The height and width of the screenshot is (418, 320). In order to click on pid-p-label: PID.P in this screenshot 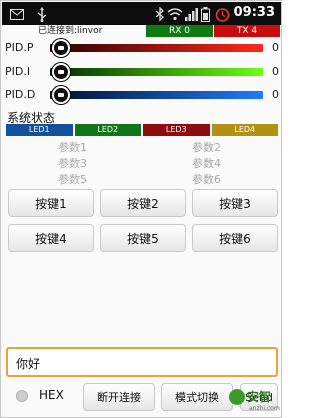, I will do `click(19, 47)`.